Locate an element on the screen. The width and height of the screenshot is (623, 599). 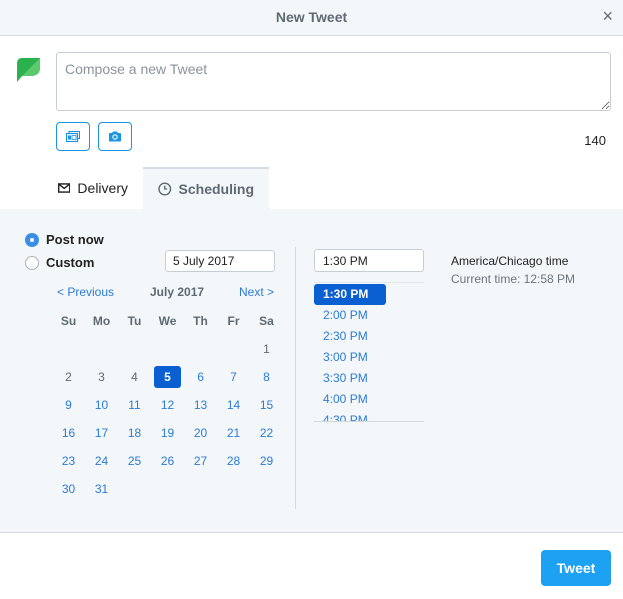
calendar-week-row: 1 is located at coordinates (167, 349).